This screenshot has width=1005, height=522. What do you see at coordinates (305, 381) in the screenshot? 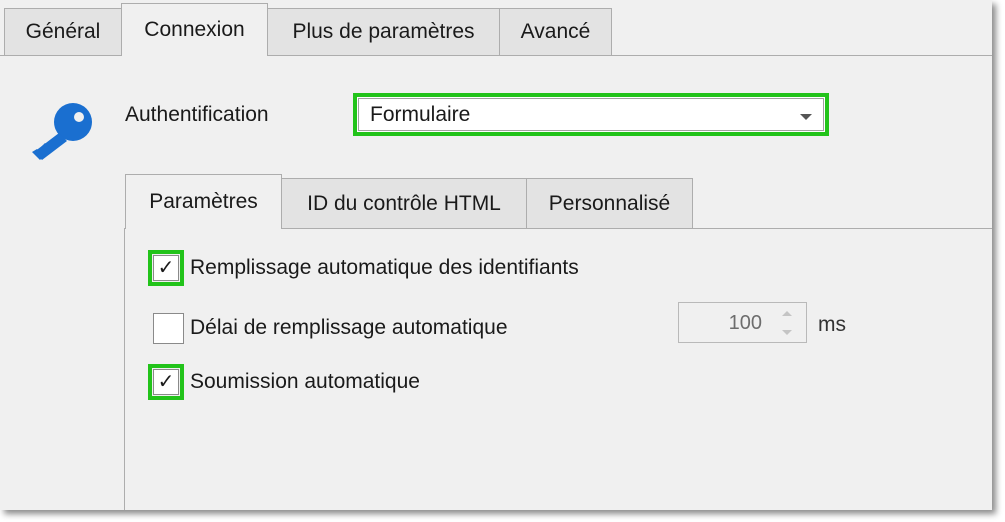
I see `autosubmit-label: Soumission automatique` at bounding box center [305, 381].